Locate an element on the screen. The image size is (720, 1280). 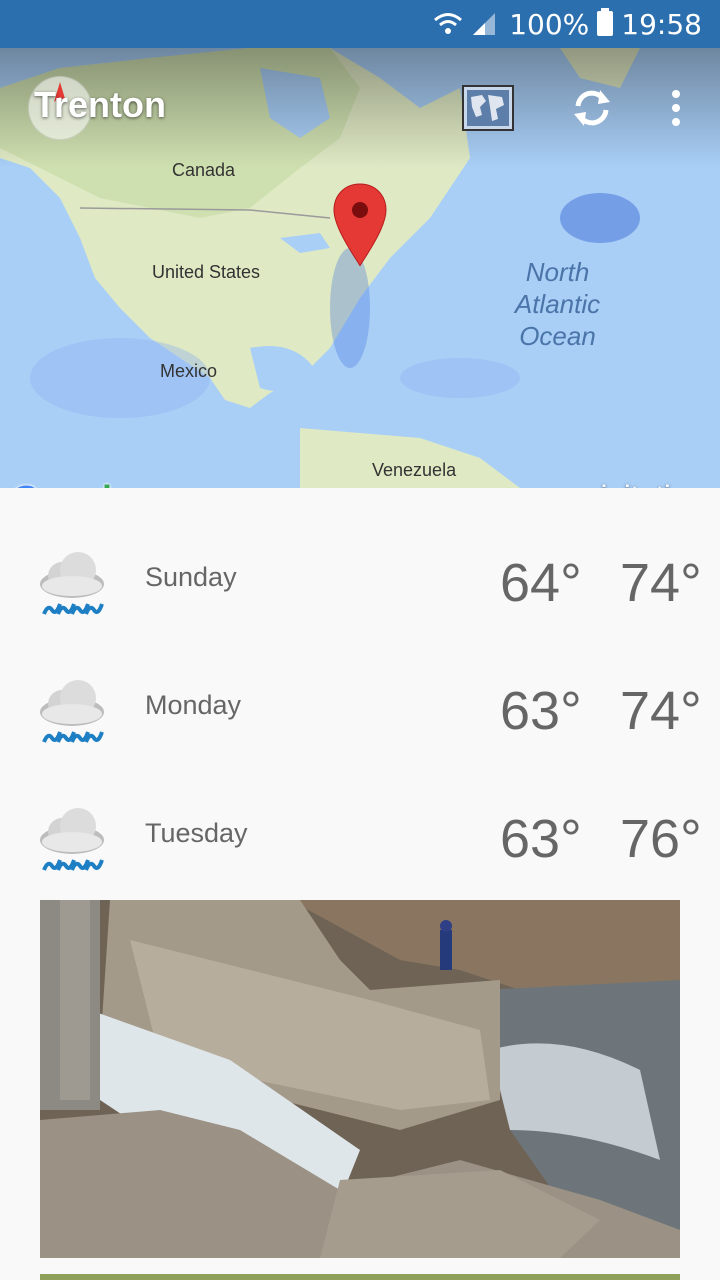
forecast-day: Tuesday is located at coordinates (196, 833).